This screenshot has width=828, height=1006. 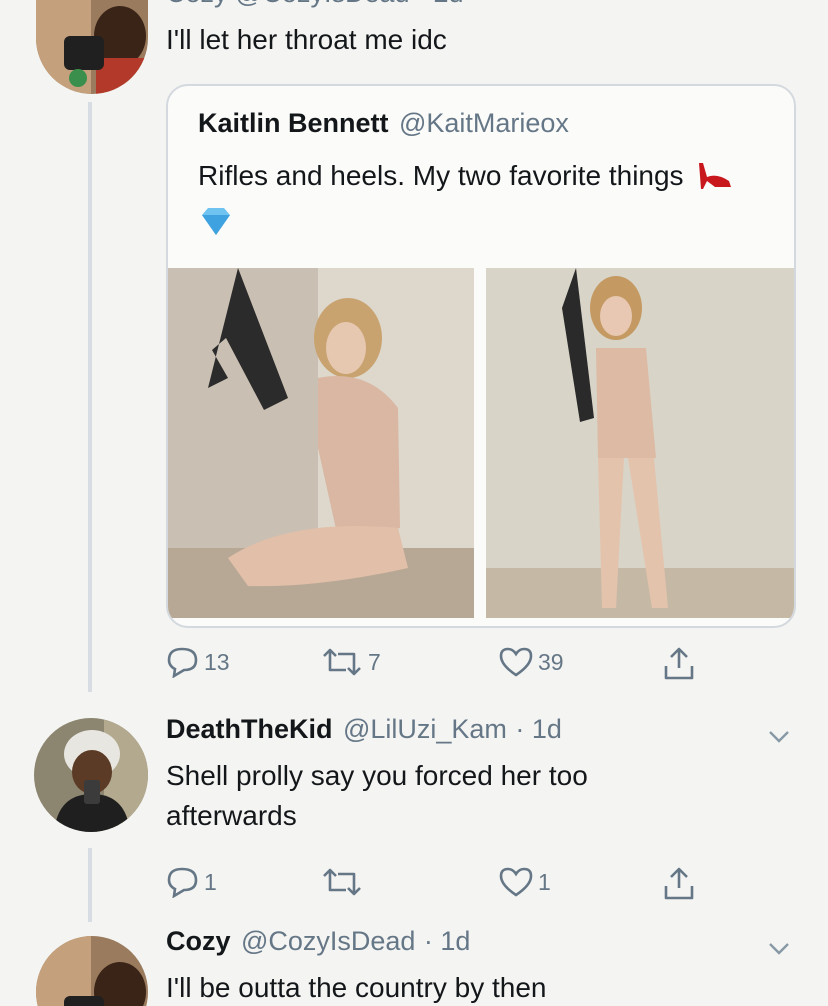 I want to click on tweet-3-header: Cozy @CozyIsDead · 1d, so click(x=318, y=941).